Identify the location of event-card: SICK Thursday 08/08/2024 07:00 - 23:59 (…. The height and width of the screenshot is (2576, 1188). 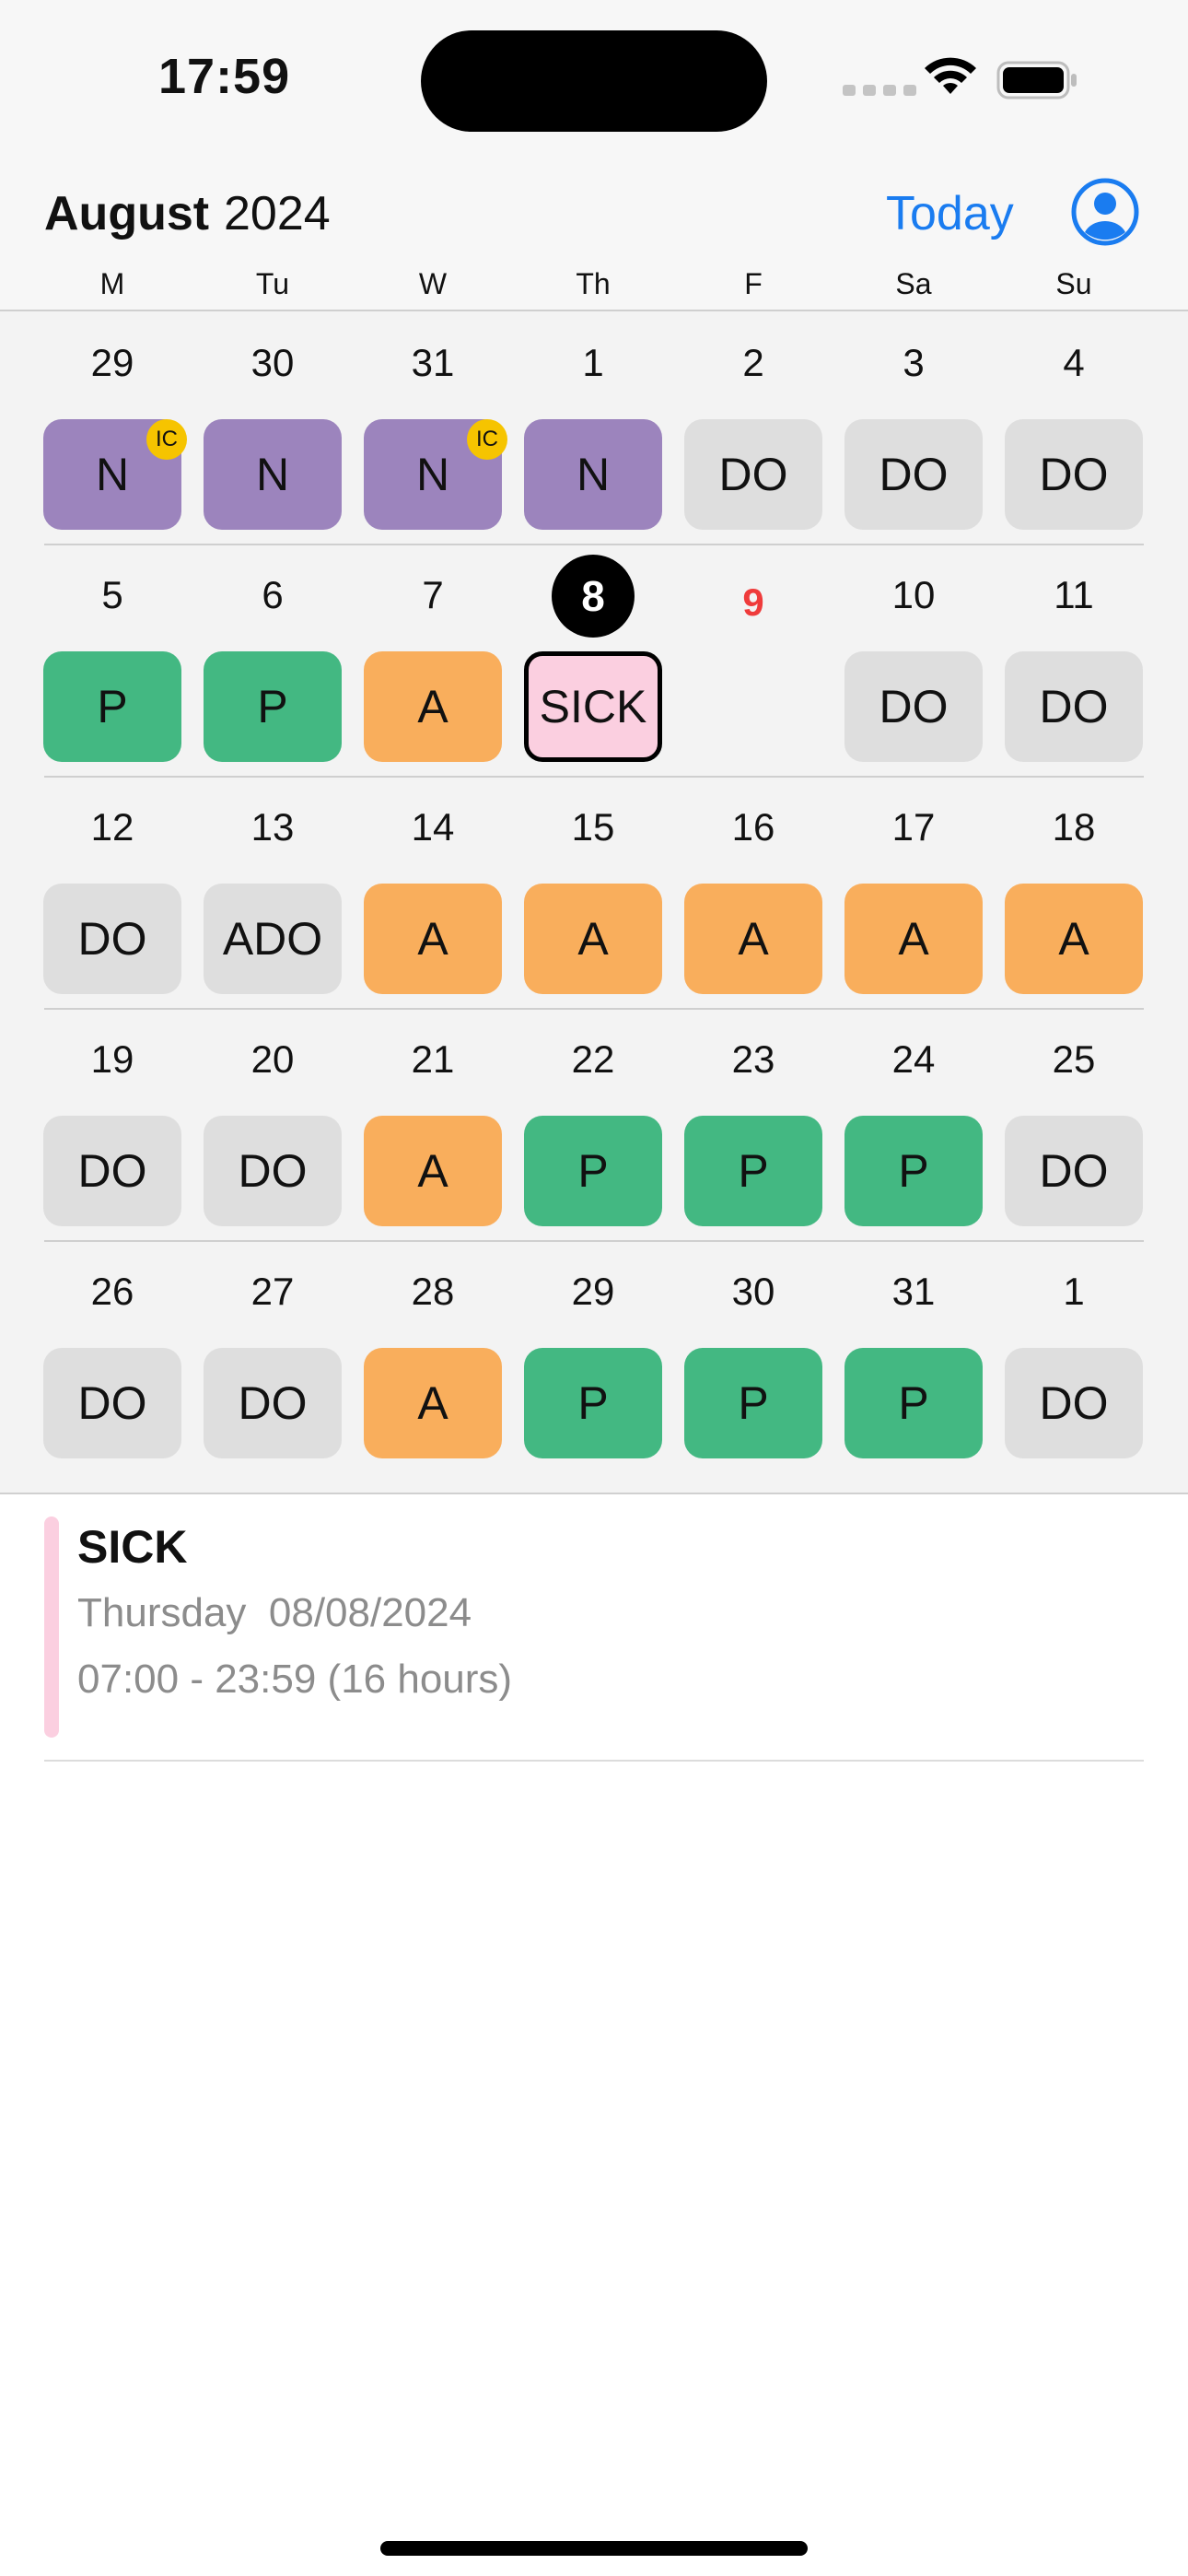
(594, 1639).